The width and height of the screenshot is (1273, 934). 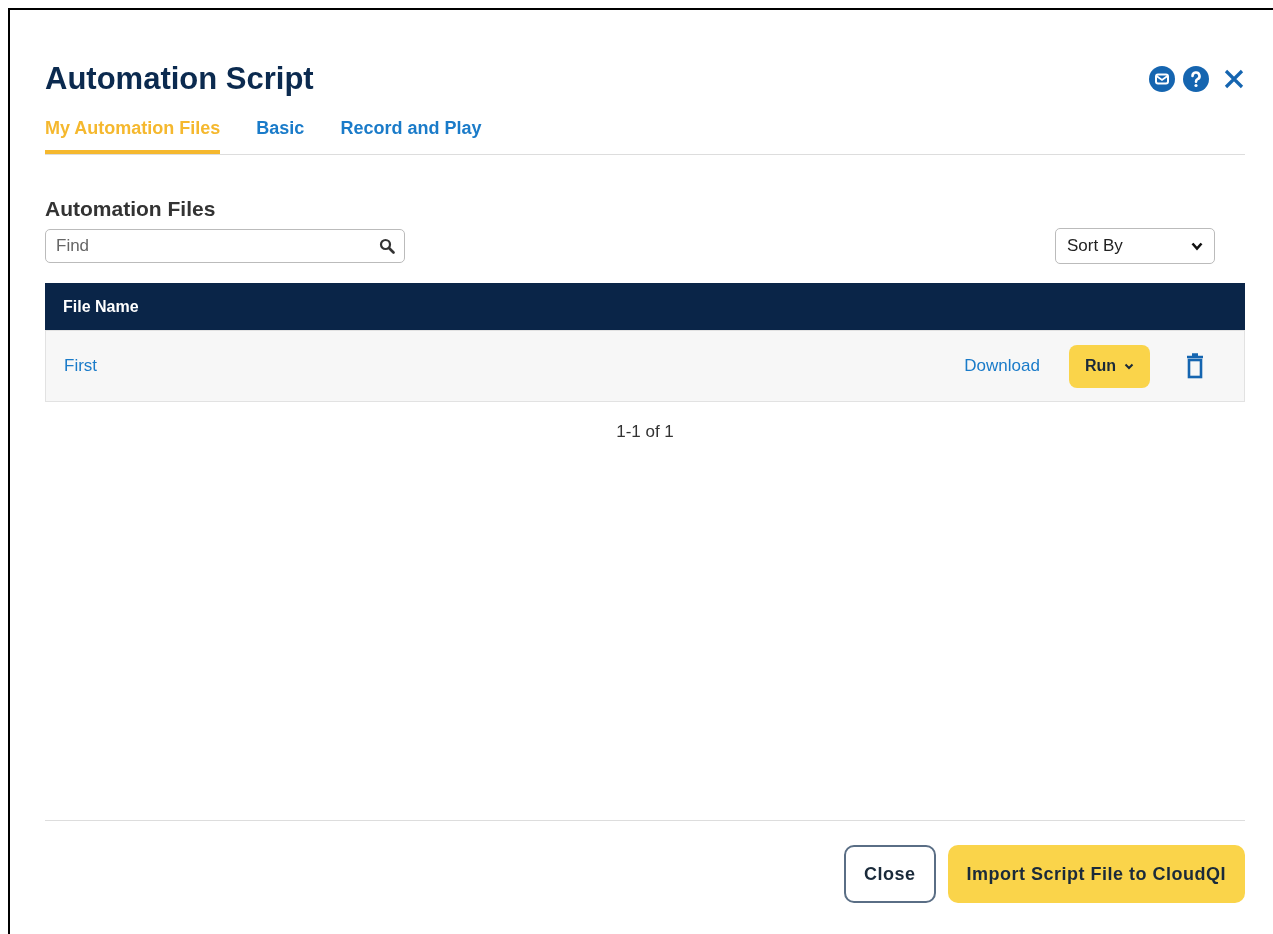 What do you see at coordinates (101, 306) in the screenshot?
I see `column-header: File Name` at bounding box center [101, 306].